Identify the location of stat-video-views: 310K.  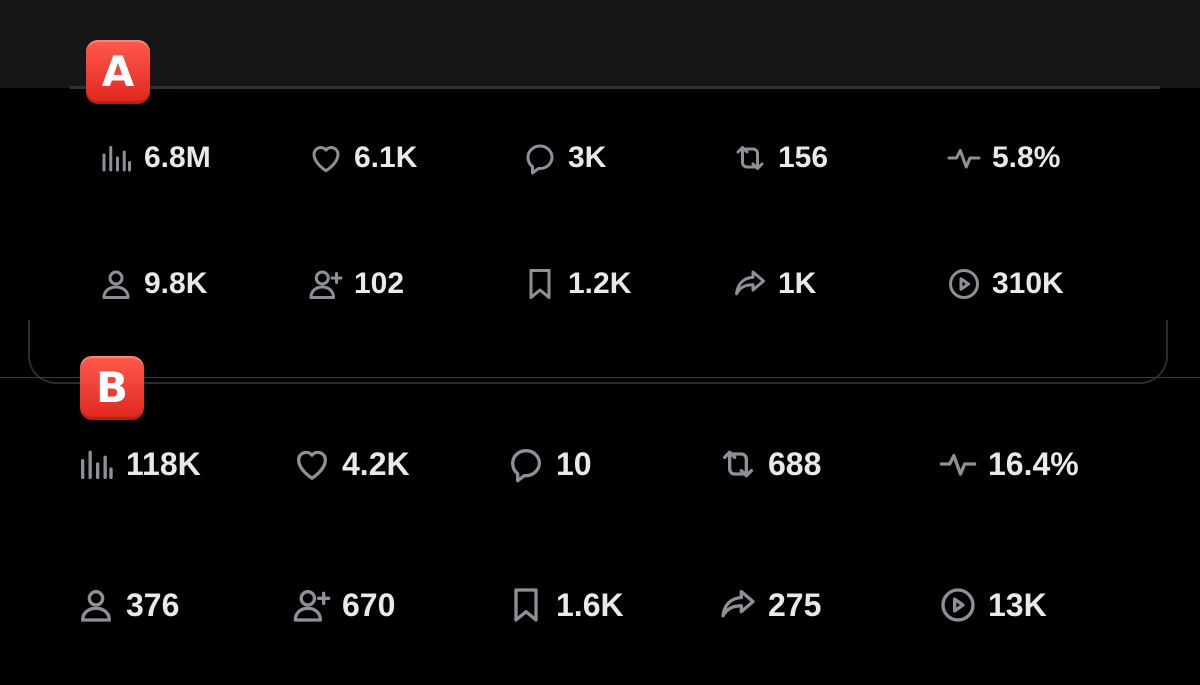
(1004, 284).